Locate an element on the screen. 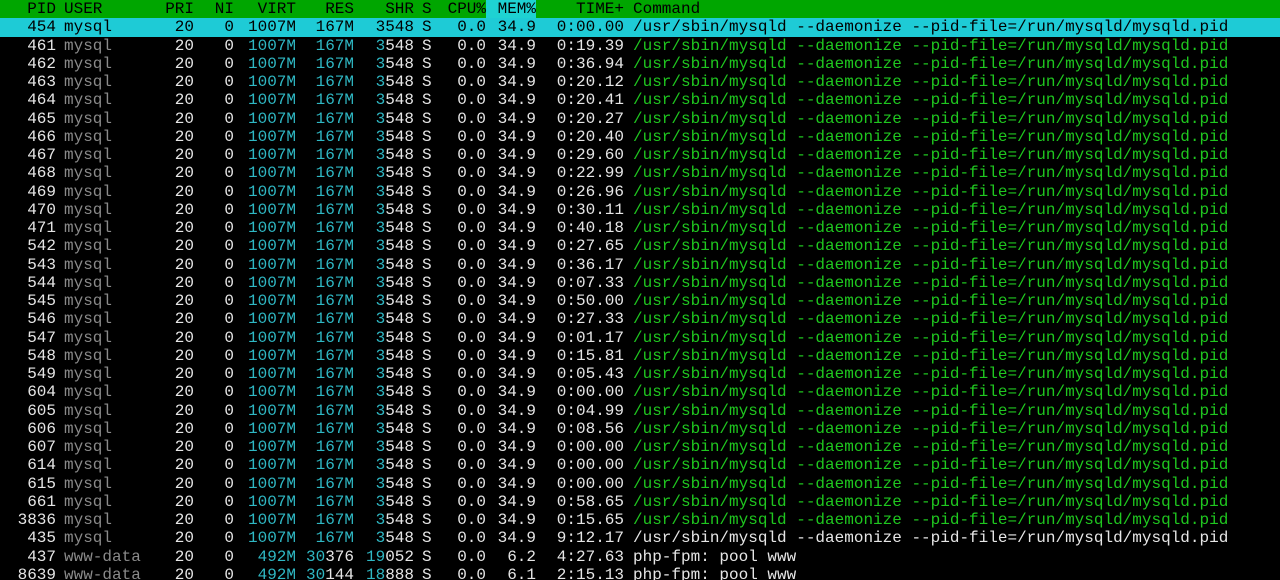 This screenshot has width=1280, height=580. header-shr: SHR is located at coordinates (384, 9).